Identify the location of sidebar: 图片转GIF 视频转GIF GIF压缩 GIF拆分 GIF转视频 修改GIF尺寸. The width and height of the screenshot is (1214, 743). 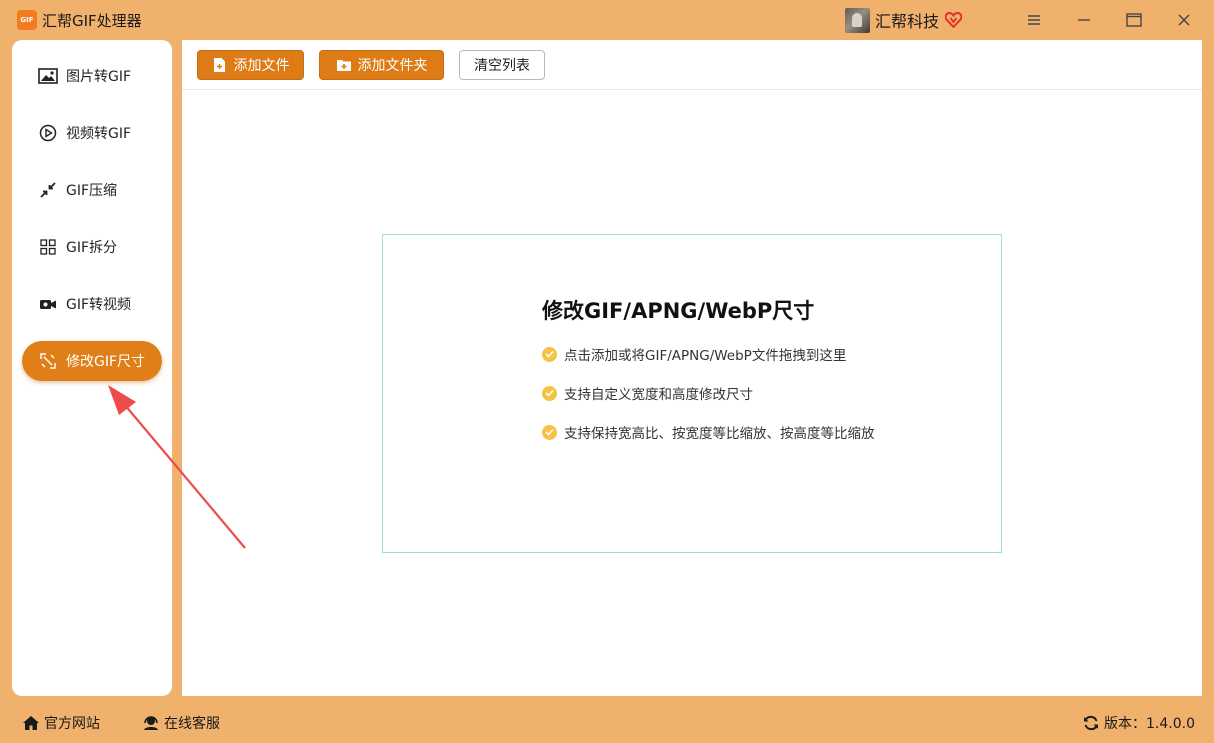
(92, 368).